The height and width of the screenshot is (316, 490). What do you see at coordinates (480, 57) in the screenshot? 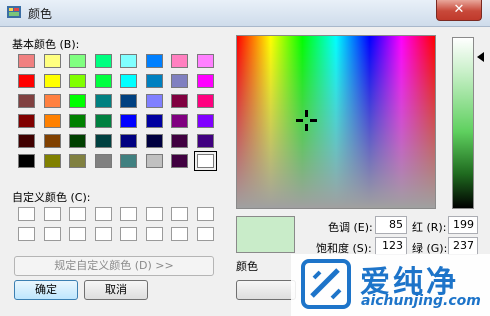
I see `luminance-arrow-icon` at bounding box center [480, 57].